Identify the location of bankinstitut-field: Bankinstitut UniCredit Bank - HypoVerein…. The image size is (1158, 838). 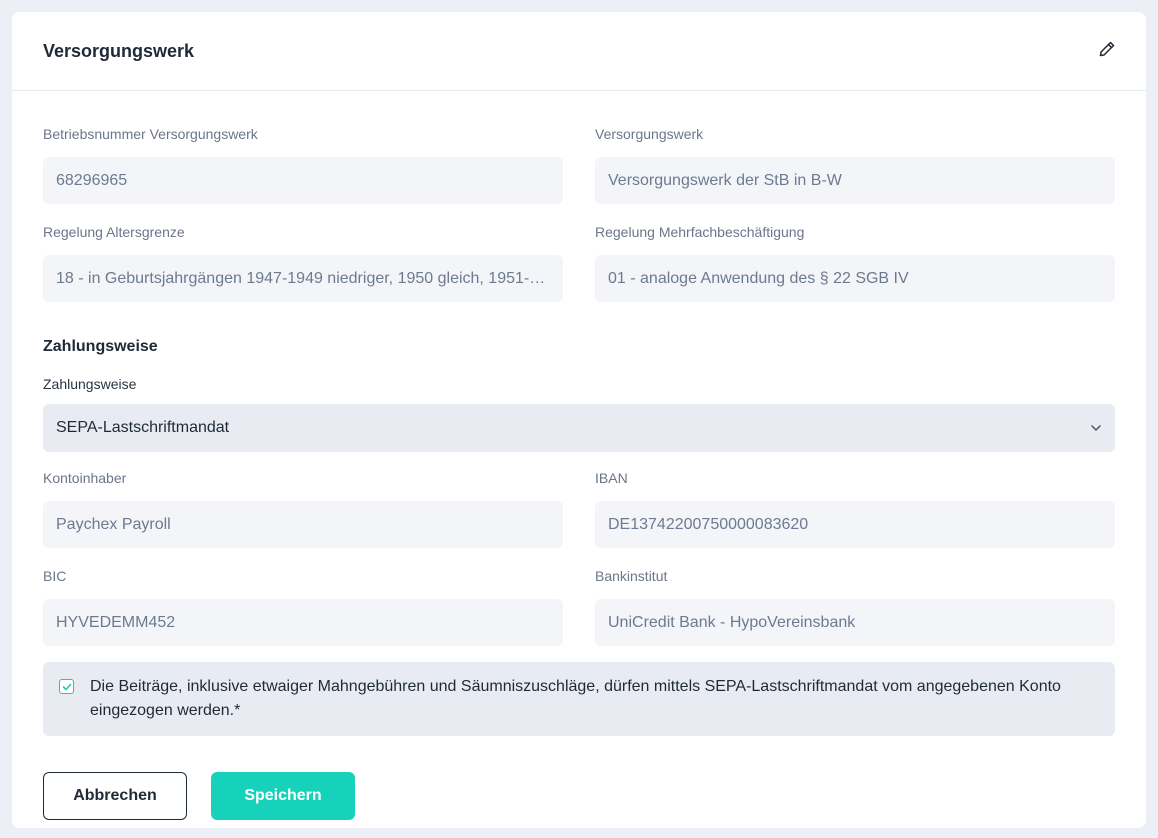
(855, 606).